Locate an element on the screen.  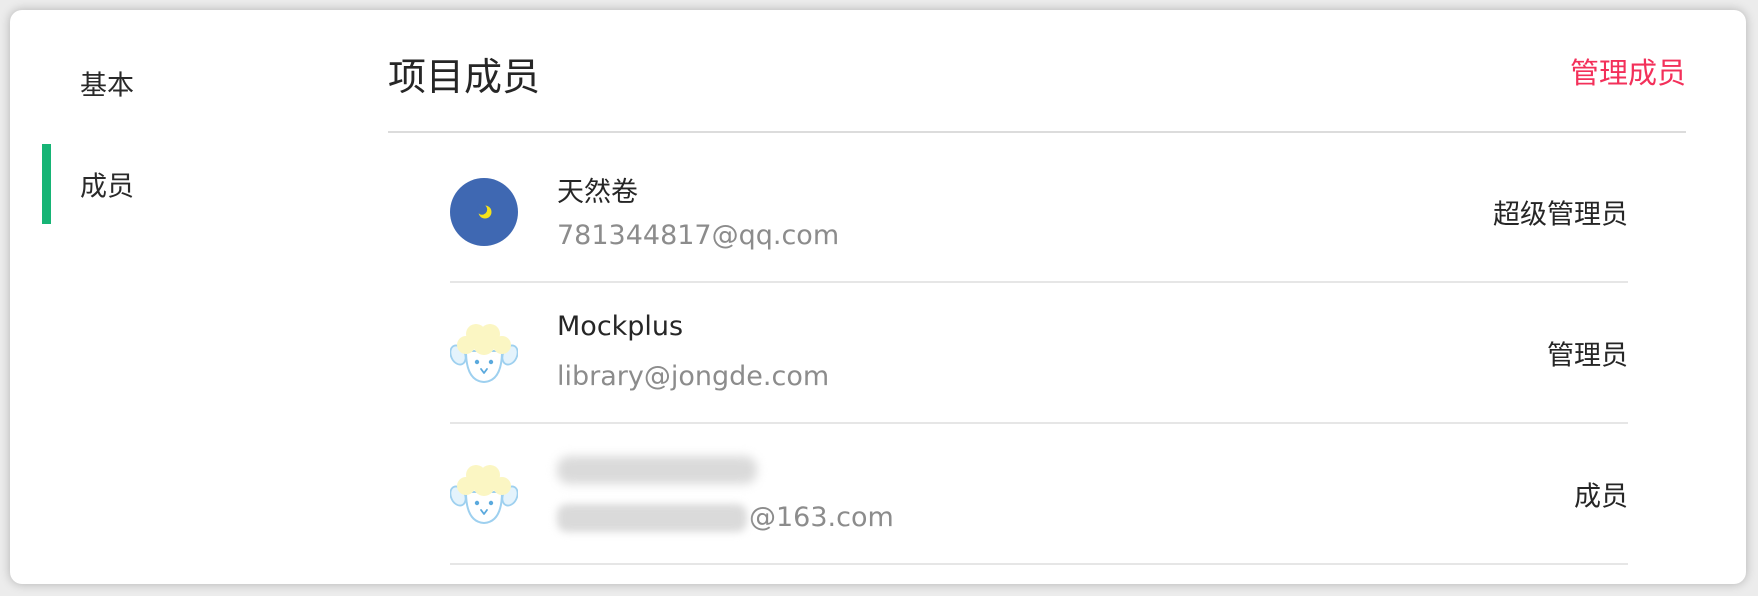
member-role: 成员 is located at coordinates (1601, 496).